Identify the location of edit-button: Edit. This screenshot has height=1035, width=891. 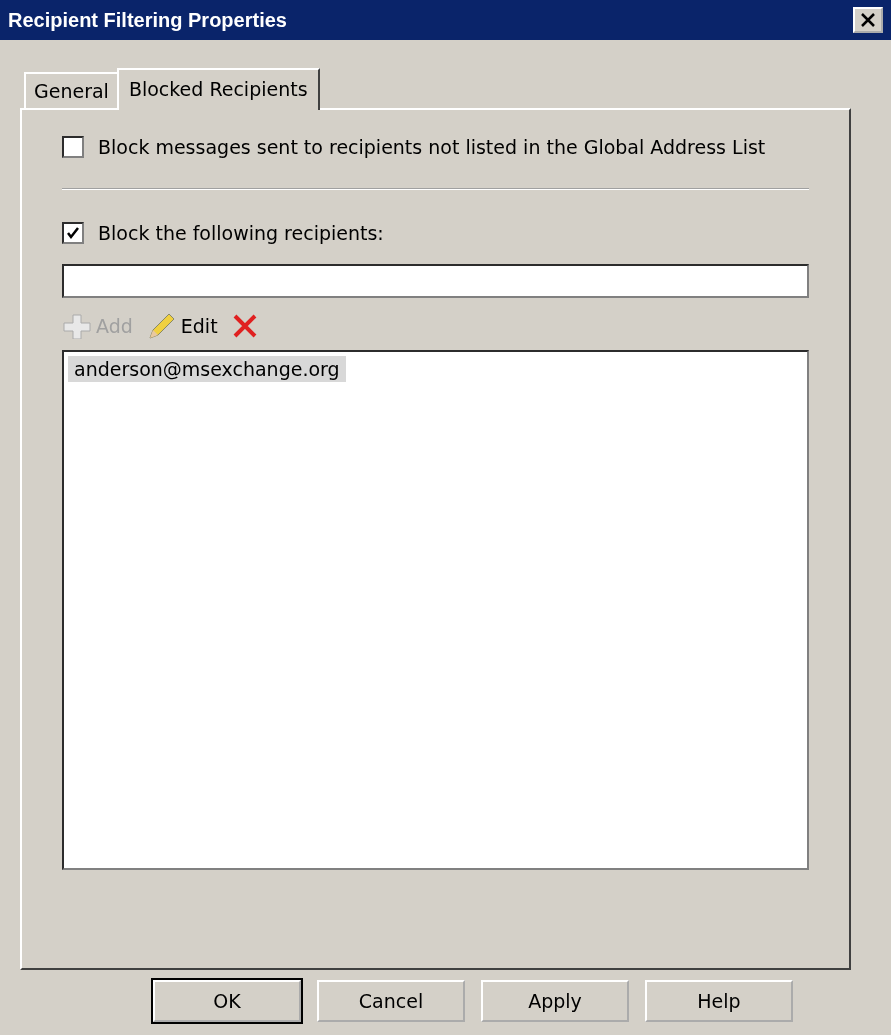
(182, 326).